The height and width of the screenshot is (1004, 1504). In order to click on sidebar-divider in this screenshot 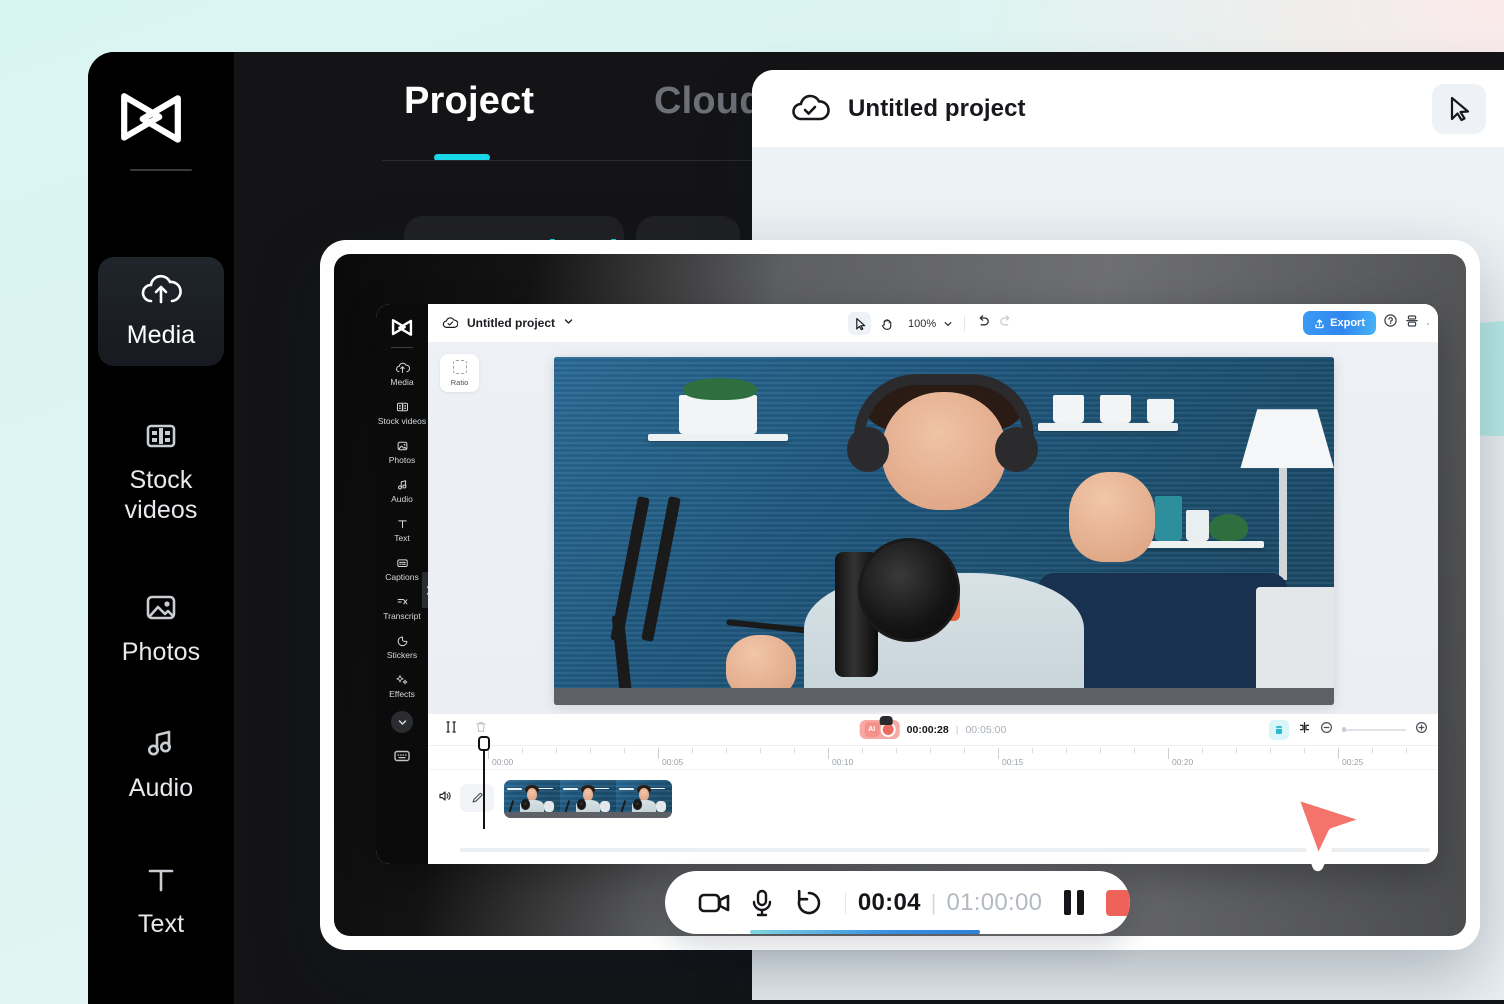, I will do `click(161, 170)`.